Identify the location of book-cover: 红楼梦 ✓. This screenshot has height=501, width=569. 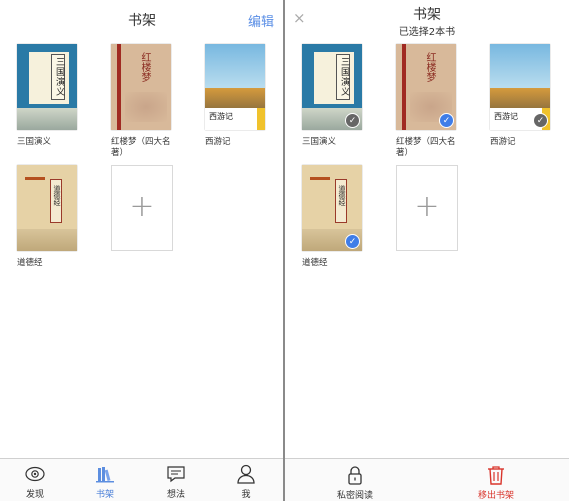
(426, 87).